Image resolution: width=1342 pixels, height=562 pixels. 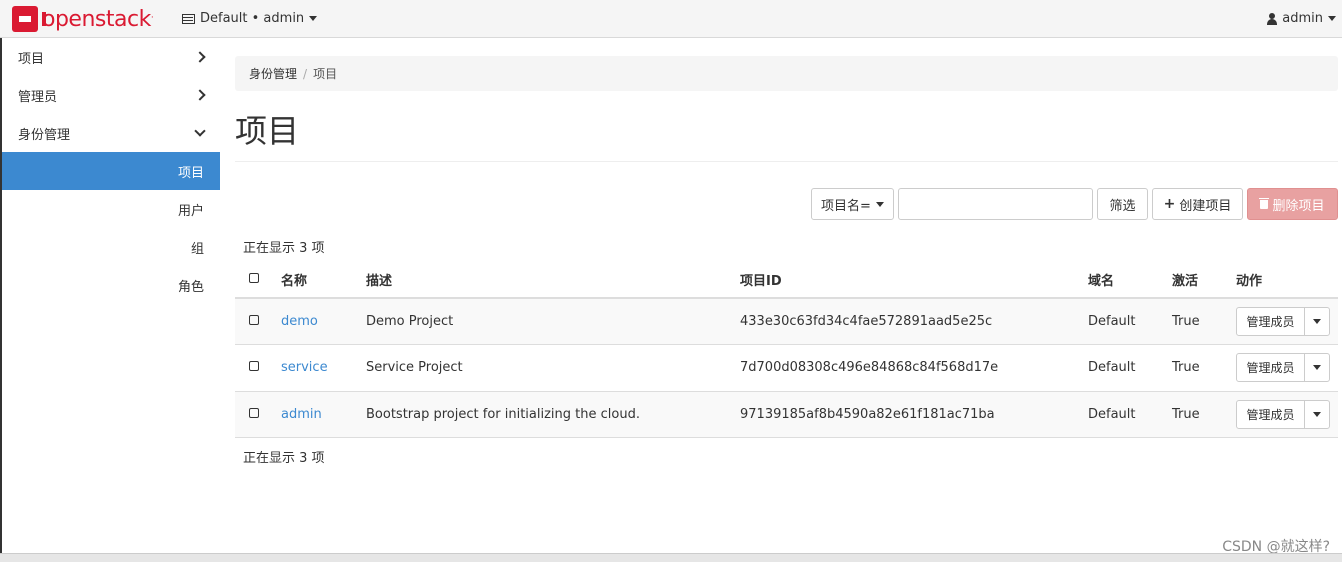 I want to click on project-description: Demo Project, so click(x=553, y=321).